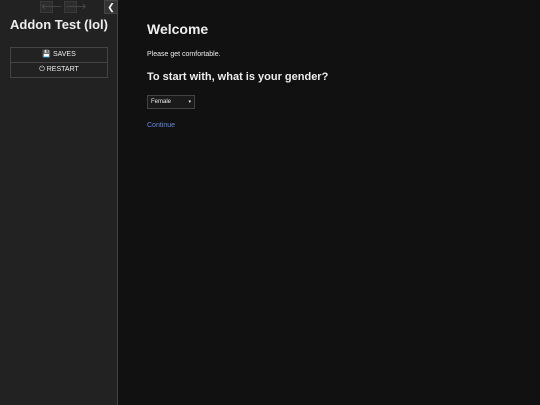  Describe the element at coordinates (64, 54) in the screenshot. I see `saves-label: SAVES` at that location.